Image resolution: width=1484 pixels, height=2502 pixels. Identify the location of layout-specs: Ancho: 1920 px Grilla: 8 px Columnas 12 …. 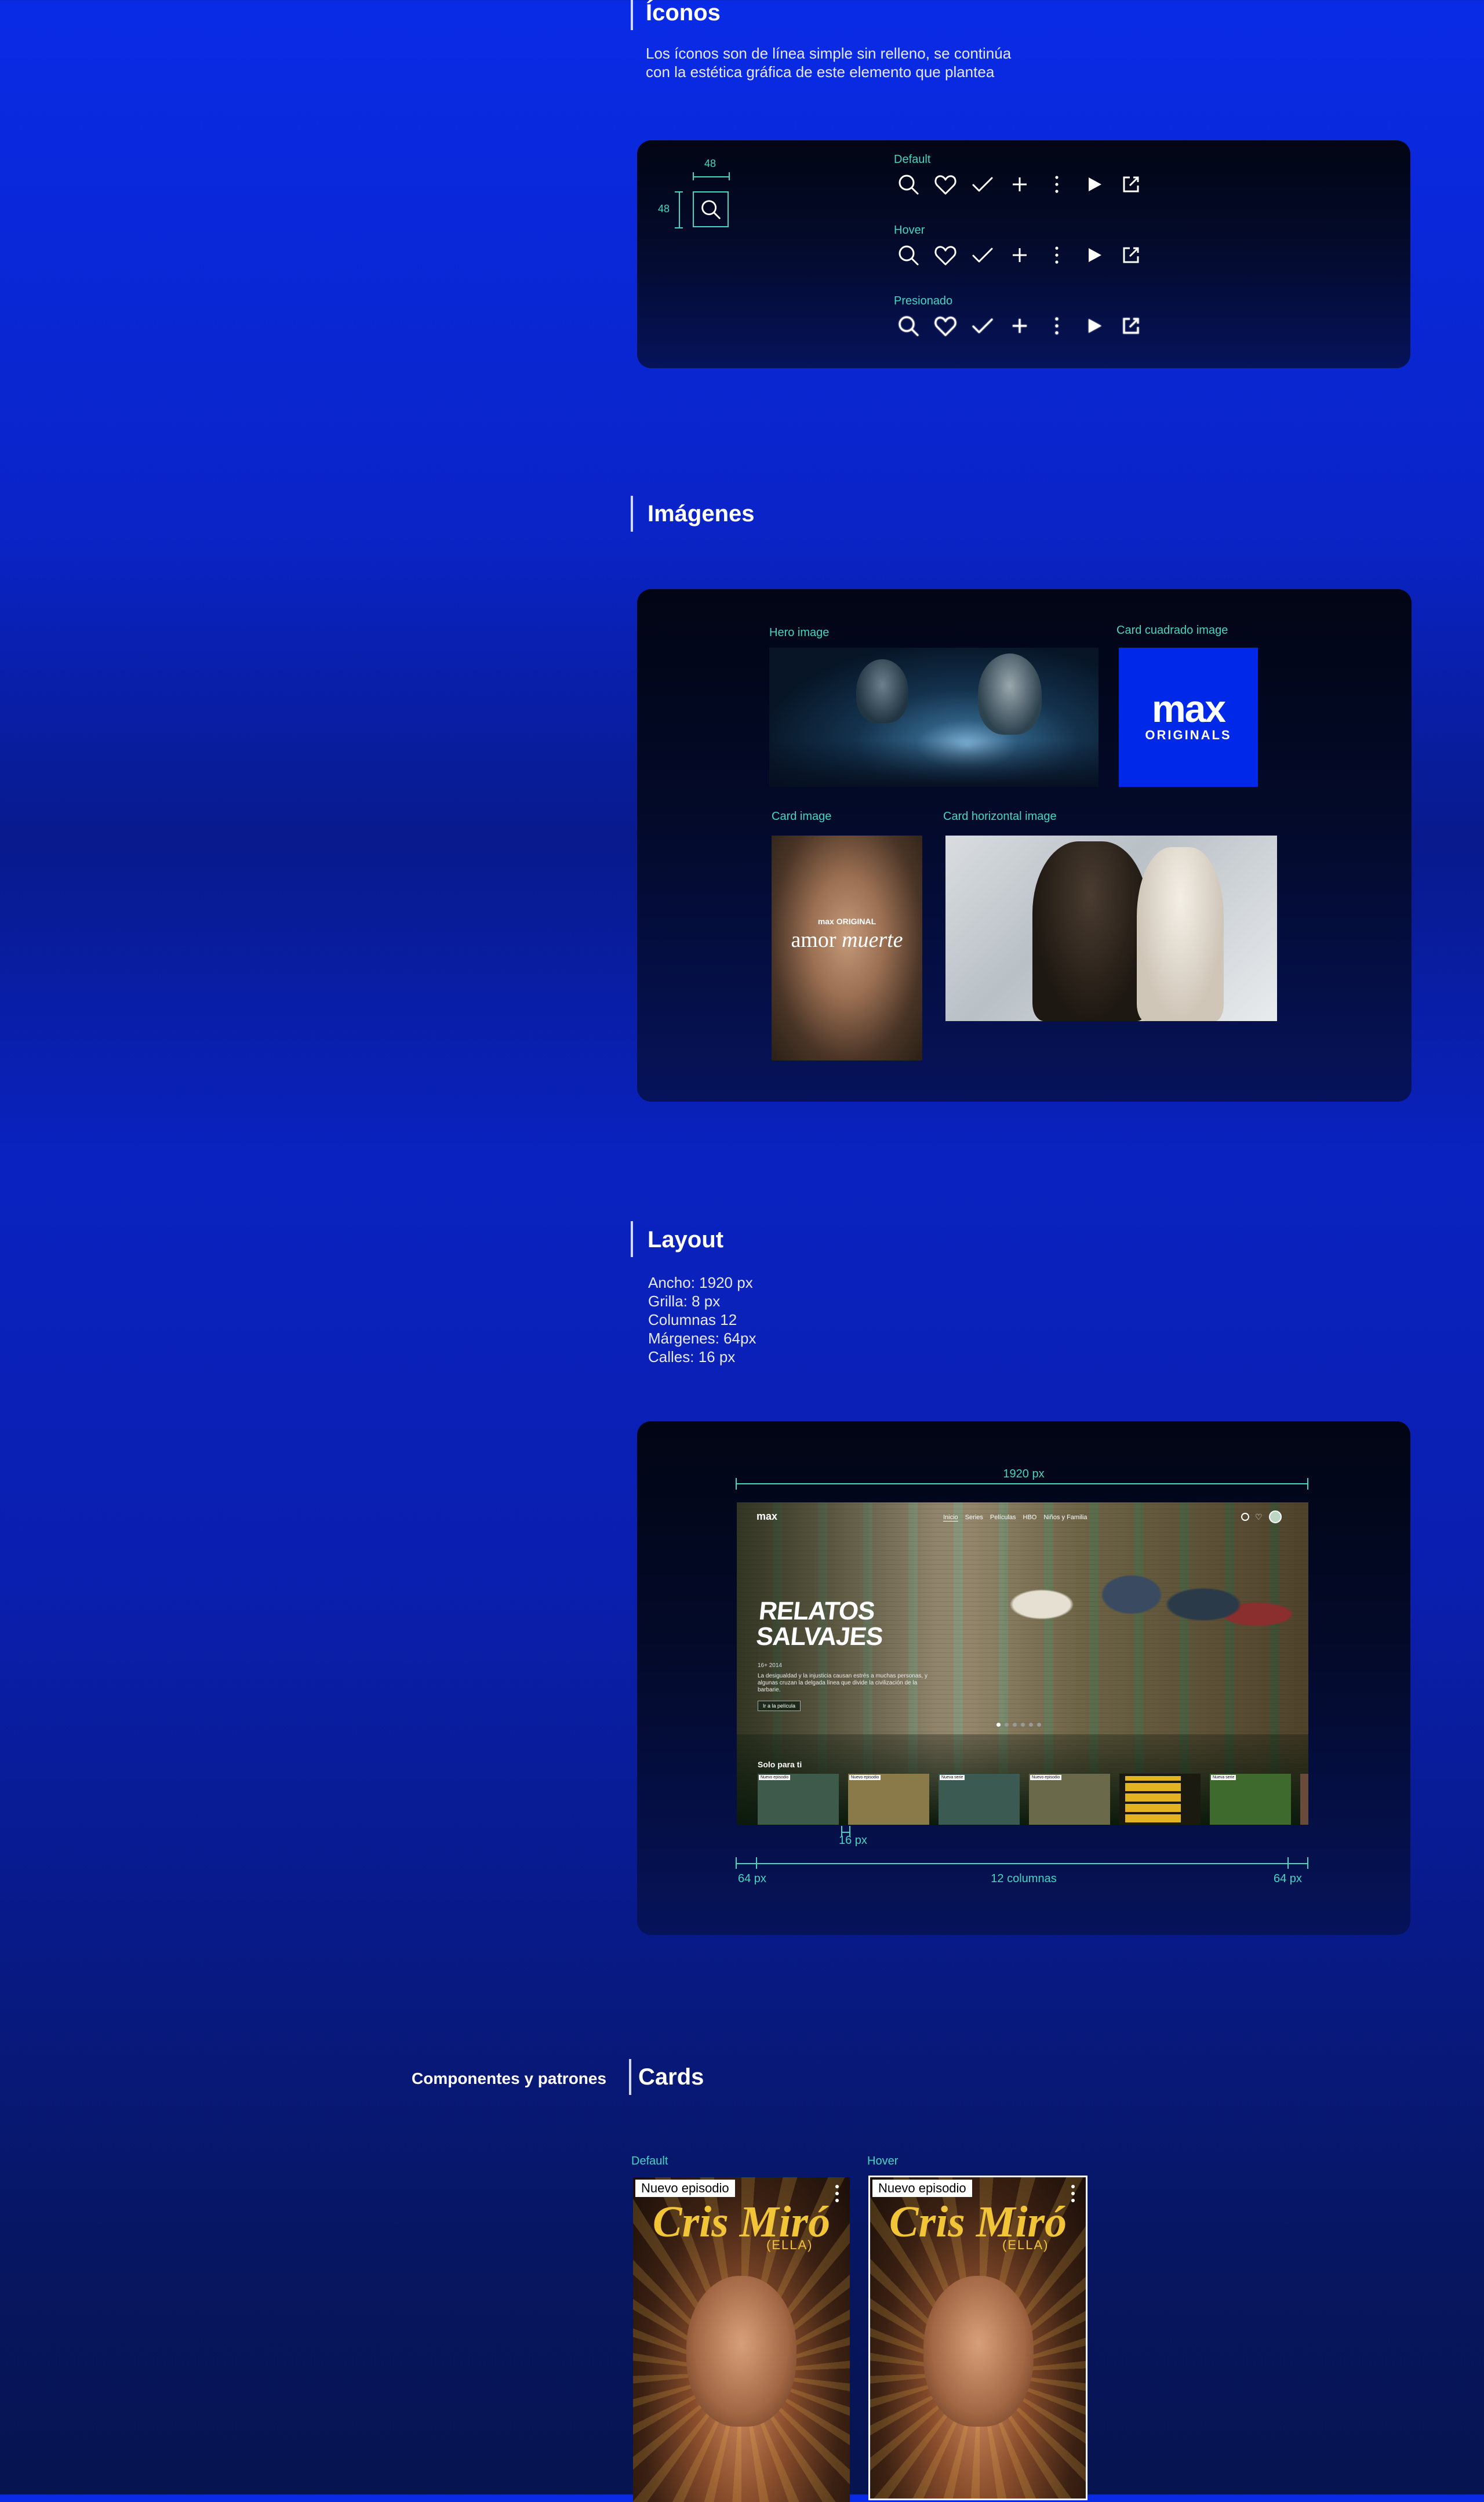
(702, 1320).